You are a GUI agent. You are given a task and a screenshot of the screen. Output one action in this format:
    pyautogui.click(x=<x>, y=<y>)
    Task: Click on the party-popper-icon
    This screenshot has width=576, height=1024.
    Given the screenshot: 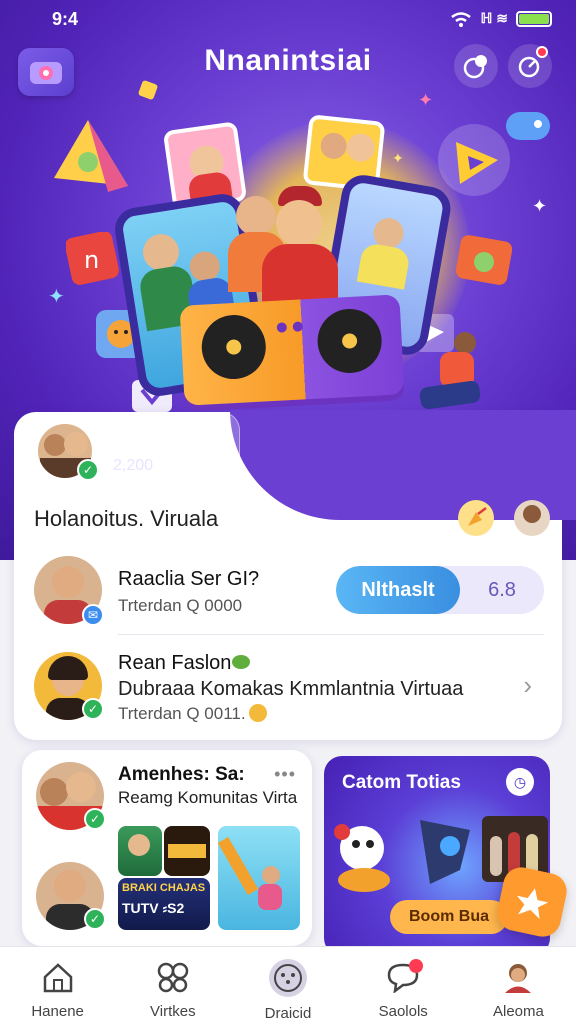 What is the action you would take?
    pyautogui.click(x=477, y=516)
    